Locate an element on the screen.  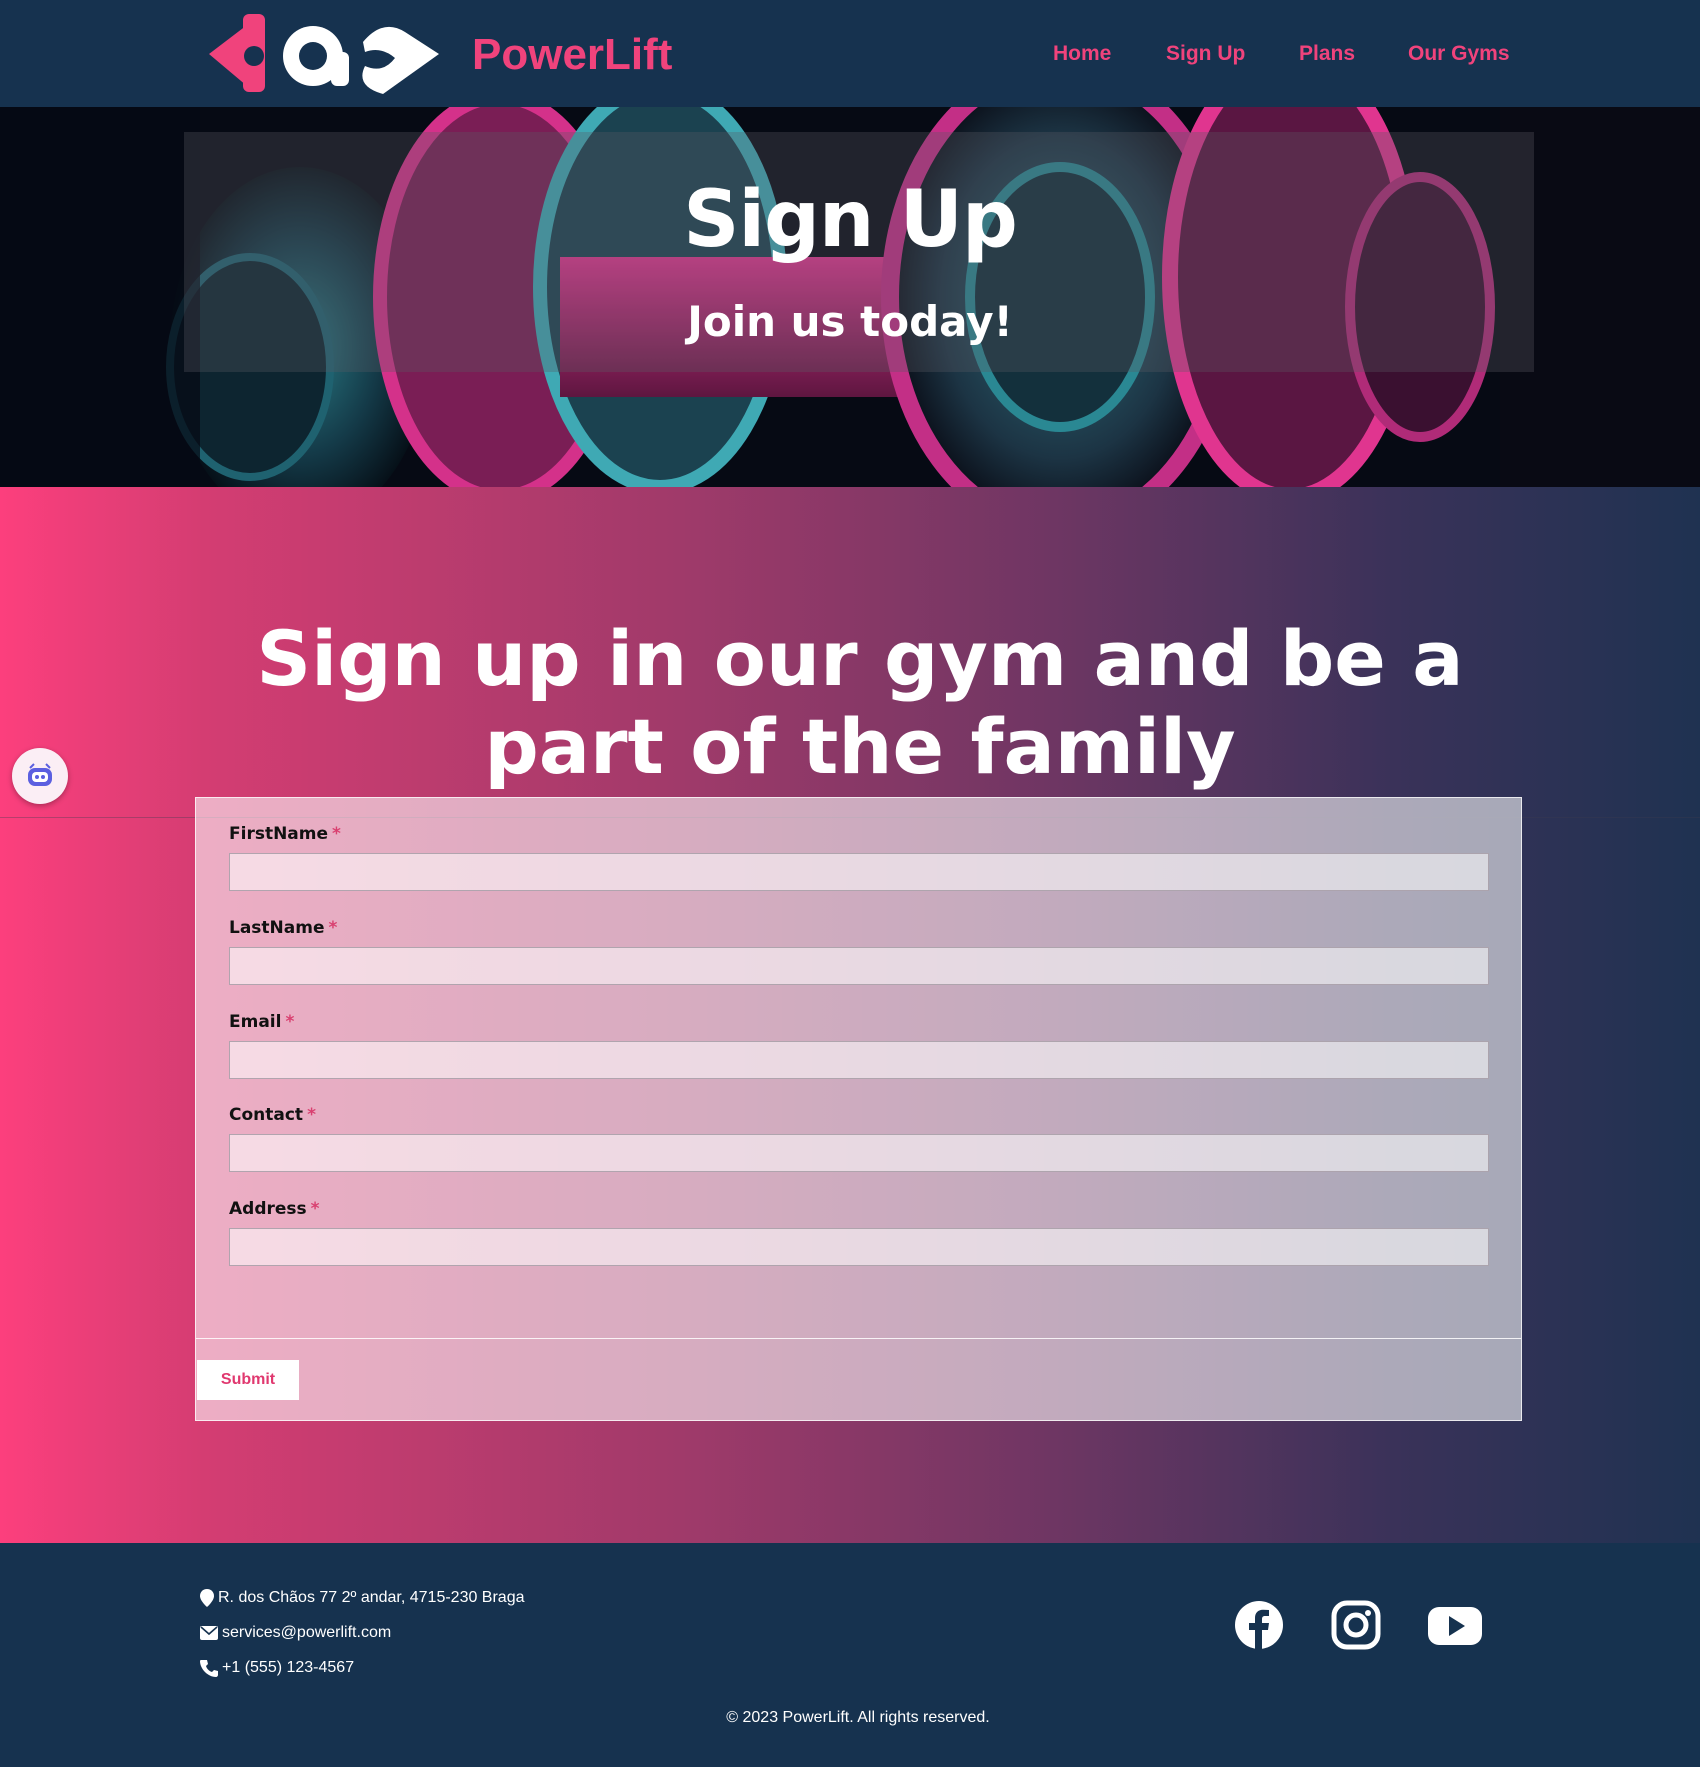
site-header: PowerLift Home Sign Up Plans Our Gyms is located at coordinates (850, 53).